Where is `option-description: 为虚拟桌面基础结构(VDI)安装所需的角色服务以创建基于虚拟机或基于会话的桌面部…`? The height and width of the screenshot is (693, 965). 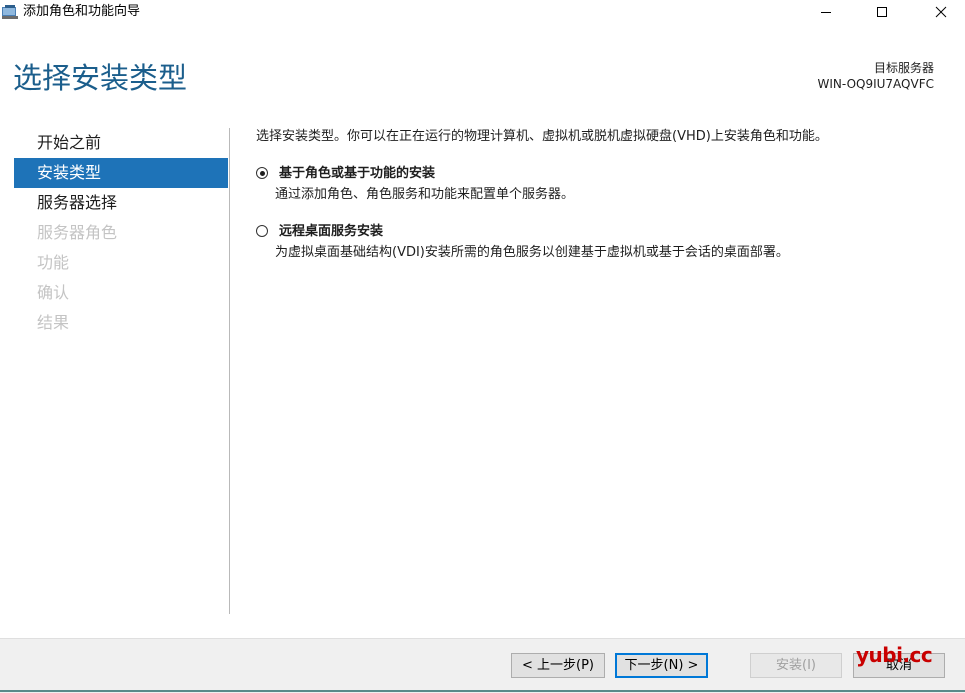 option-description: 为虚拟桌面基础结构(VDI)安装所需的角色服务以创建基于虚拟机或基于会话的桌面部… is located at coordinates (532, 252).